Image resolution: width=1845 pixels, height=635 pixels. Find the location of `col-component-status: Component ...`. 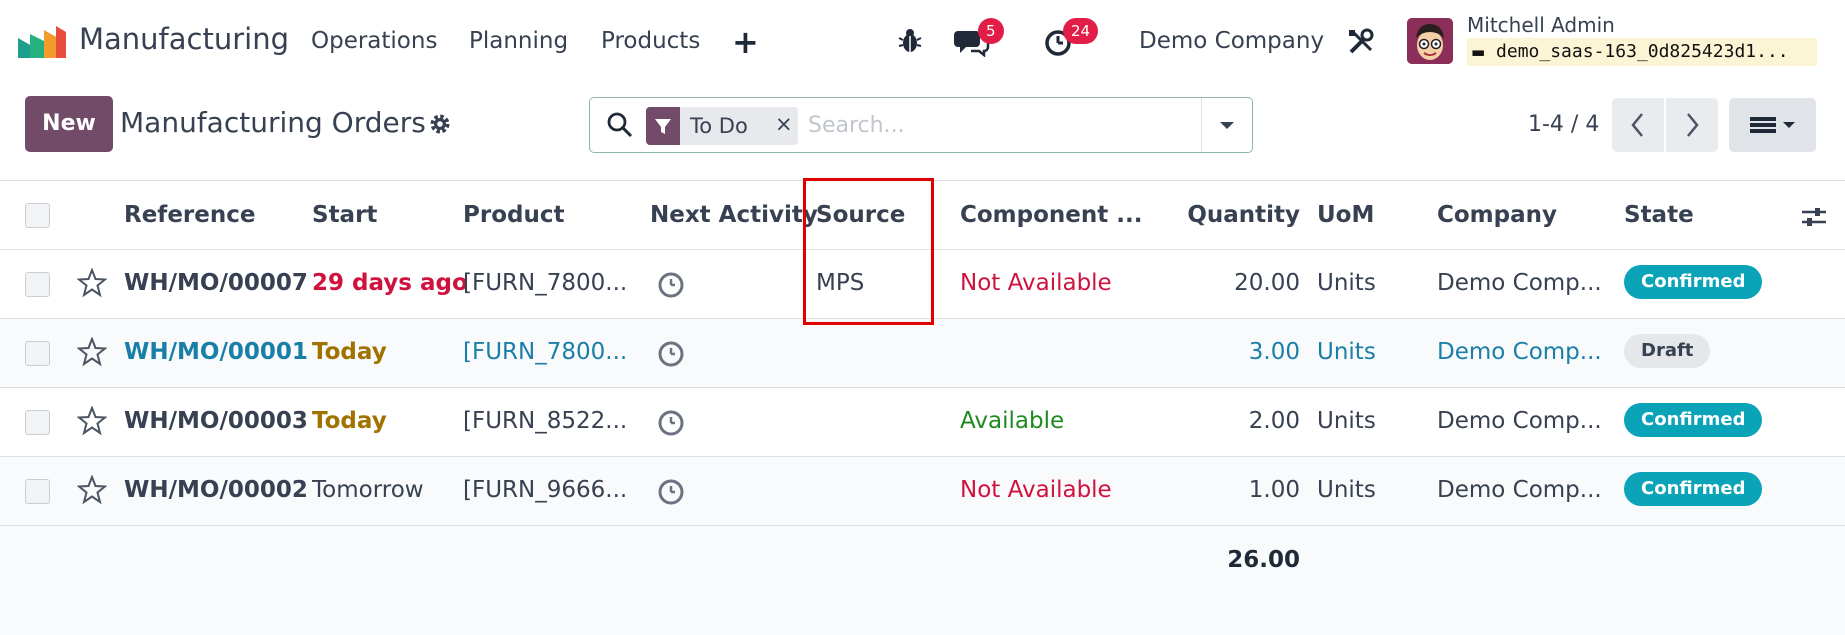

col-component-status: Component ... is located at coordinates (1051, 215).